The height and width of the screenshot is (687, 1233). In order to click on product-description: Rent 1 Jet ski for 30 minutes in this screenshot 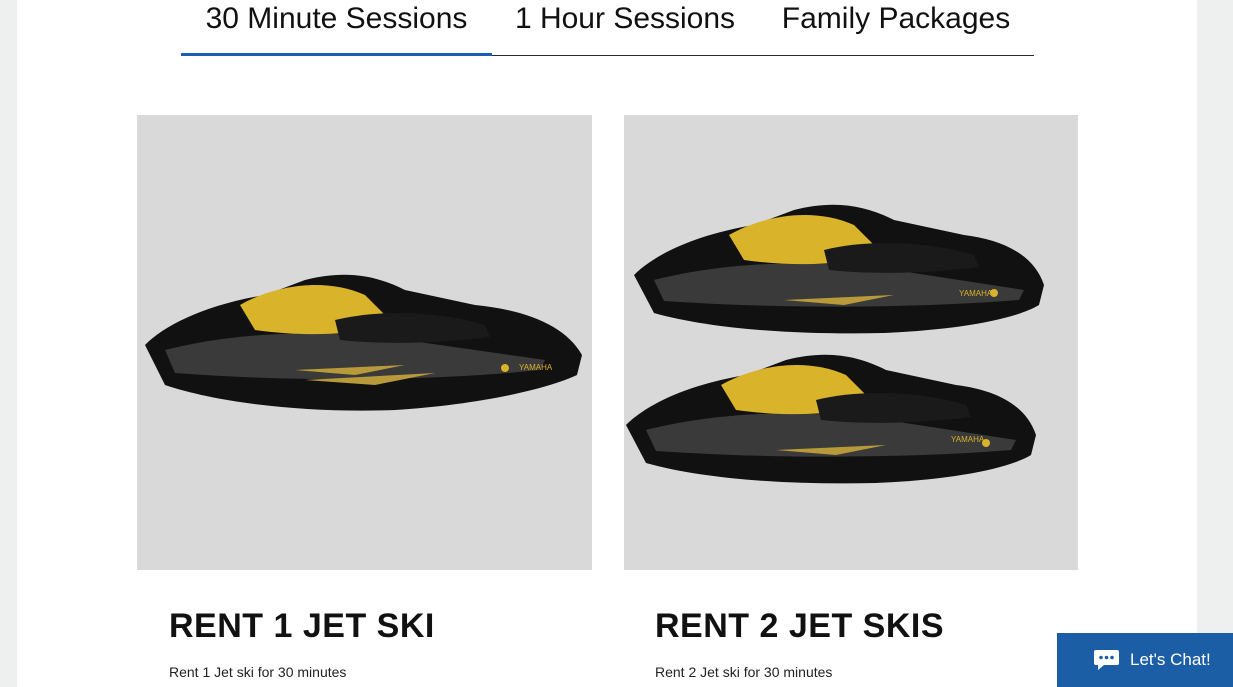, I will do `click(258, 672)`.